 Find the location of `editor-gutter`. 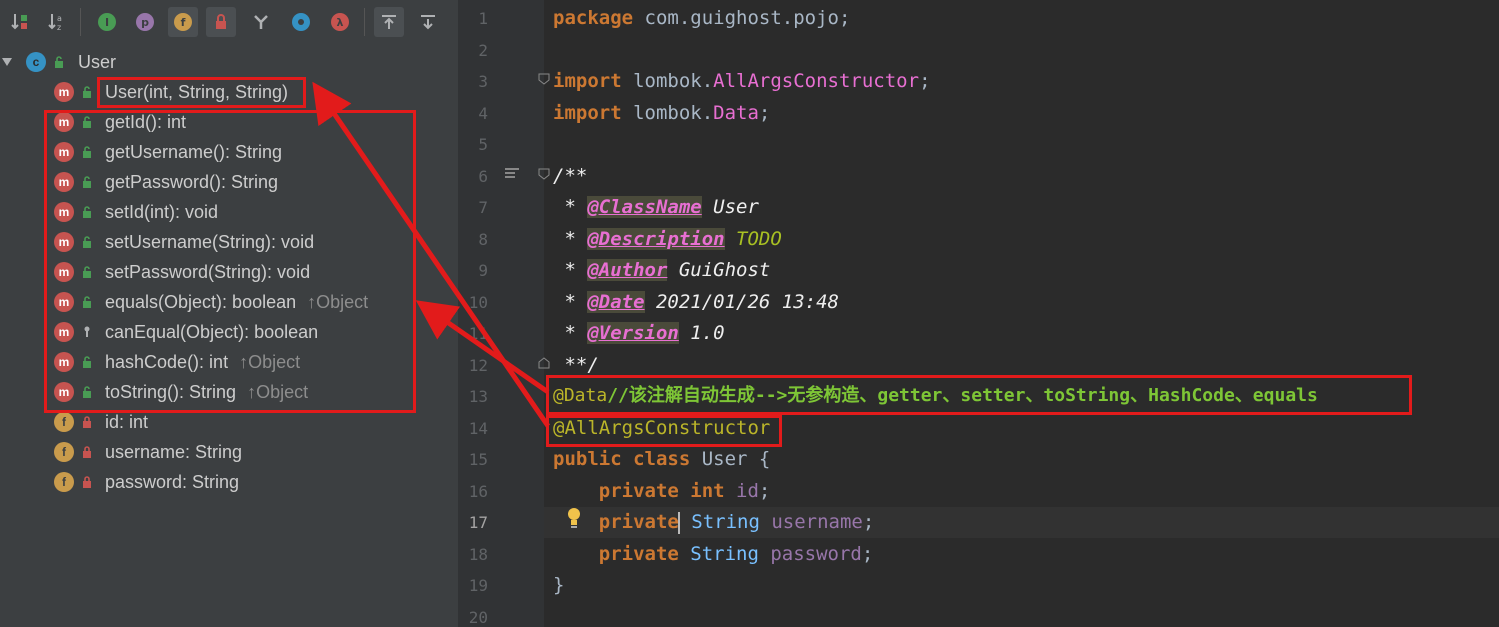

editor-gutter is located at coordinates (501, 313).